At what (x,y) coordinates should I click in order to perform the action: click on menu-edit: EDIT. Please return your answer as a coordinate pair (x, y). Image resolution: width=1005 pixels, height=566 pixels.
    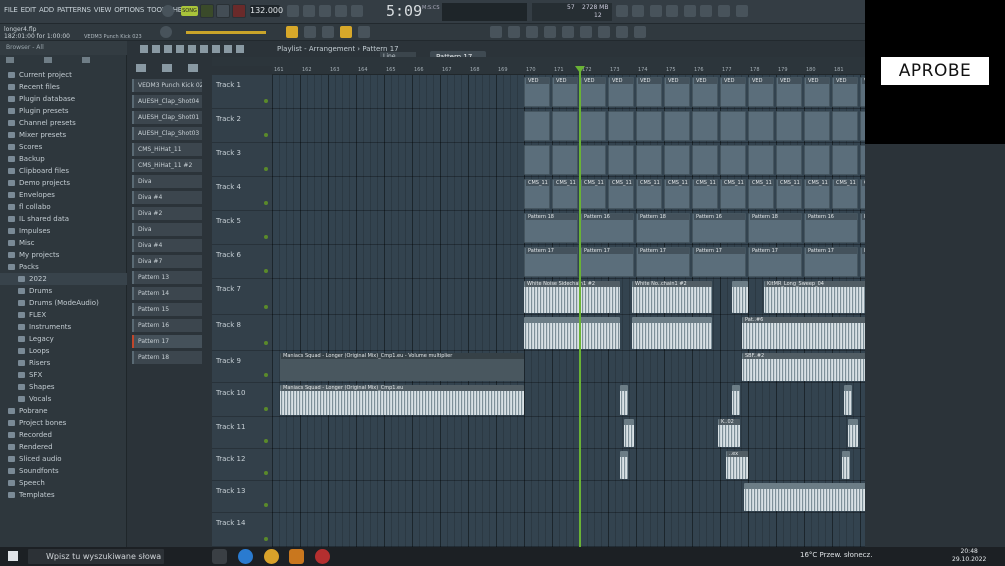
    Looking at the image, I should click on (29, 10).